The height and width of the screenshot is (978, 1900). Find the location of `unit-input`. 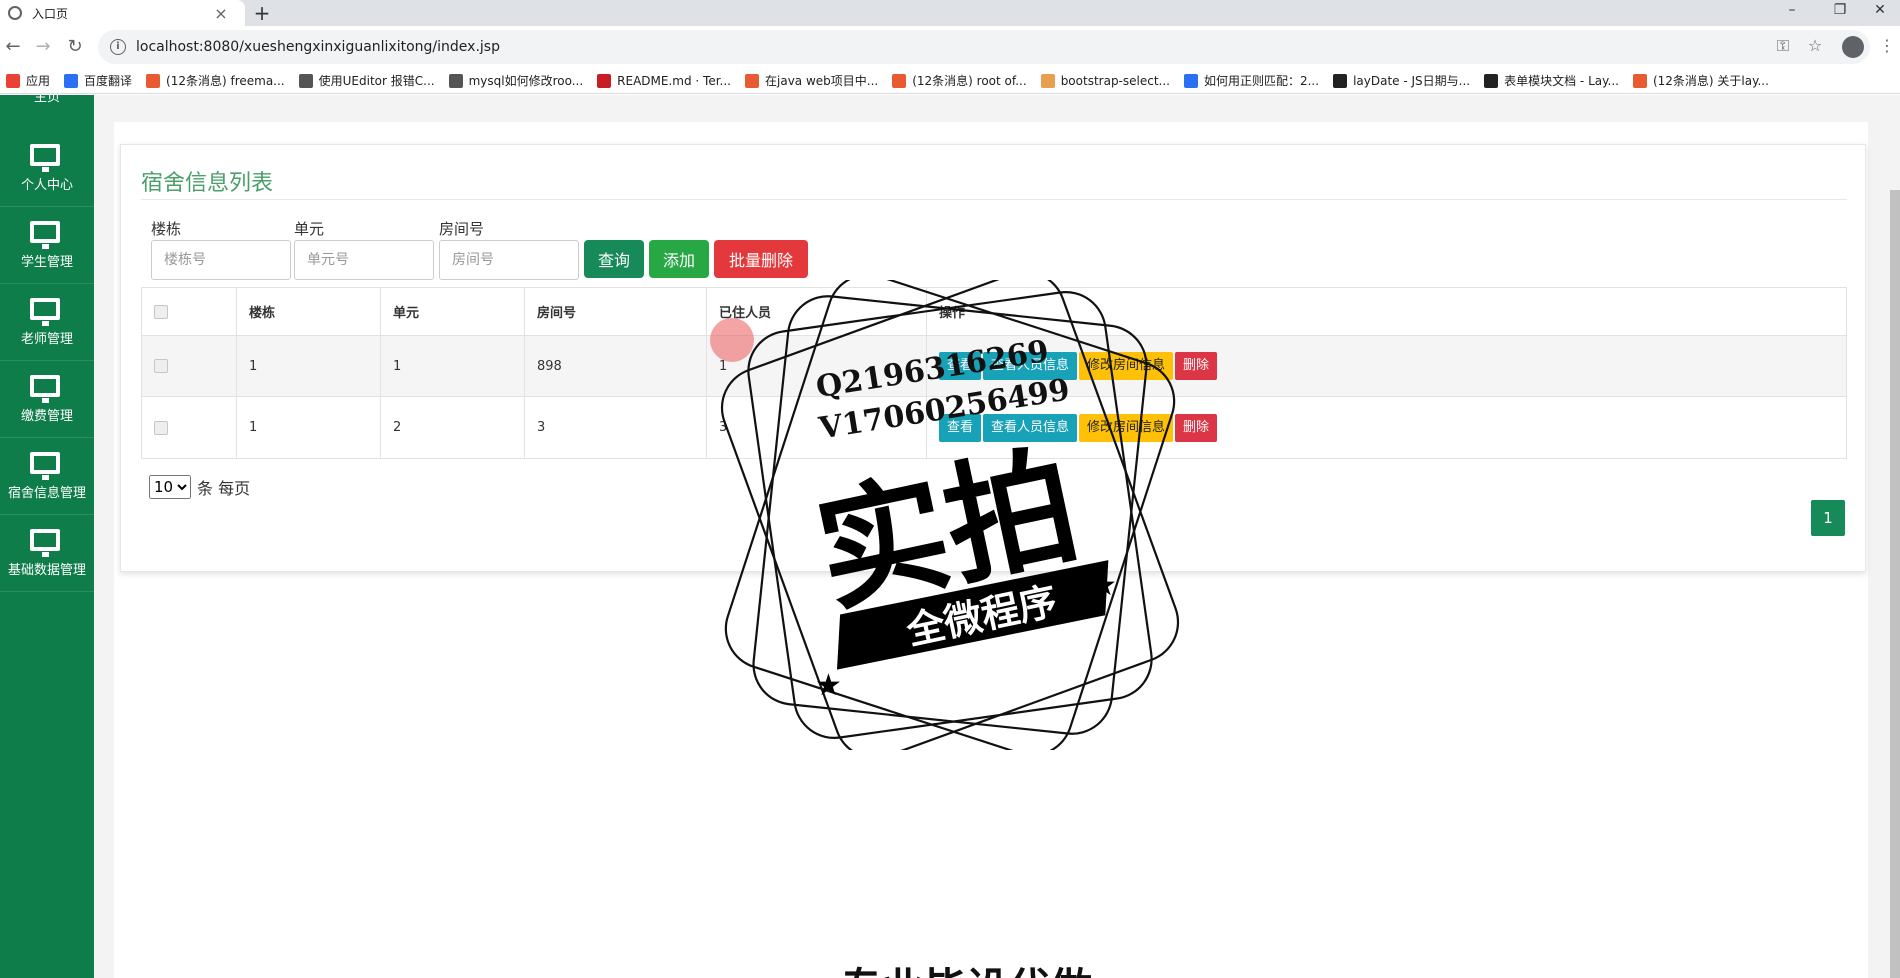

unit-input is located at coordinates (364, 260).